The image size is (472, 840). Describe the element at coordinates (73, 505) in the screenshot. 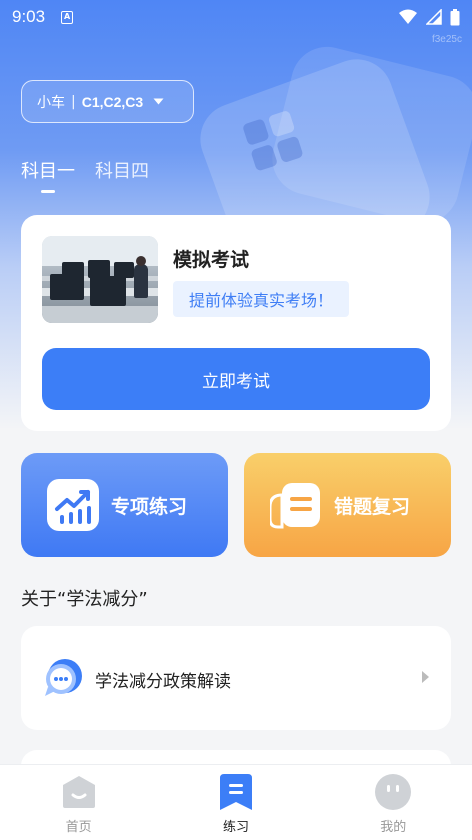

I see `trend-chart-icon` at that location.